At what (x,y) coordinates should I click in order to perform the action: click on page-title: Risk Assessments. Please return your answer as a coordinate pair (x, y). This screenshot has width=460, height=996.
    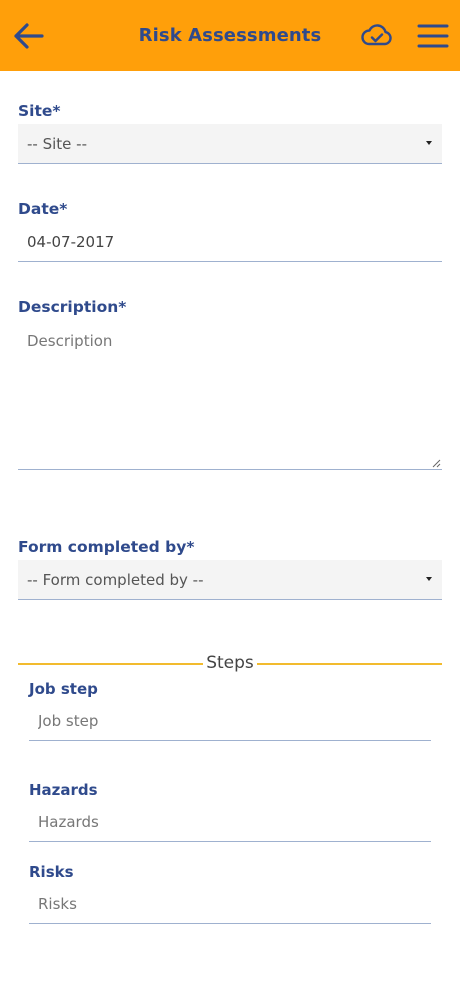
    Looking at the image, I should click on (230, 35).